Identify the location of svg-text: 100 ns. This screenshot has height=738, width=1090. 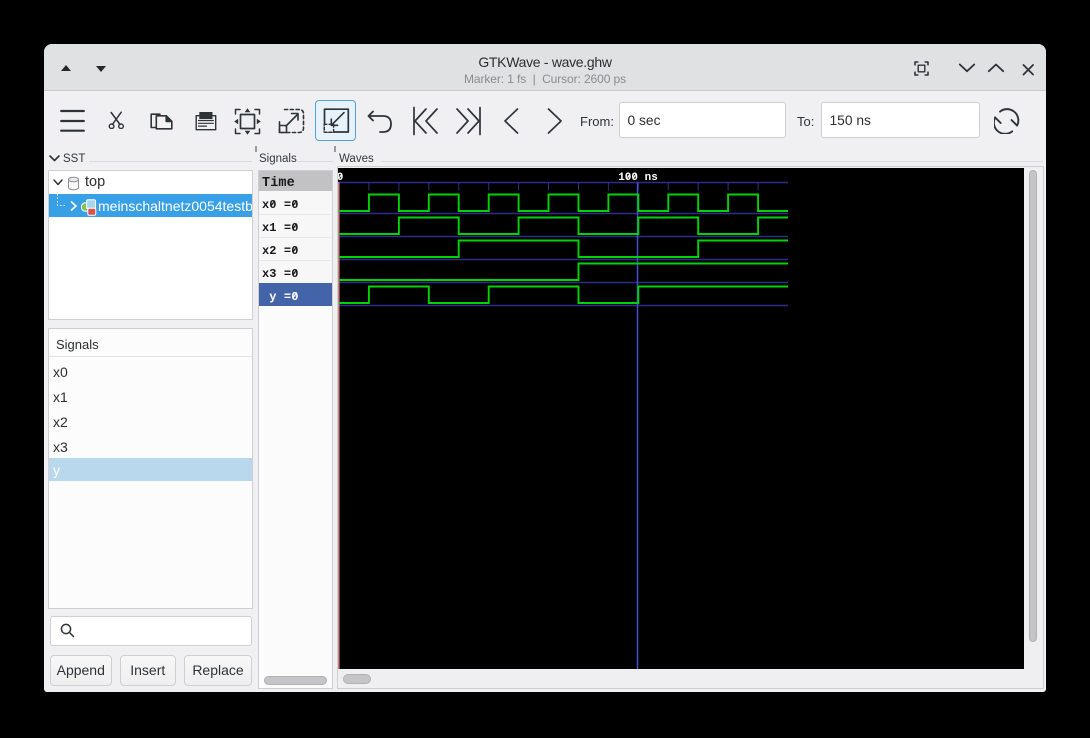
(638, 178).